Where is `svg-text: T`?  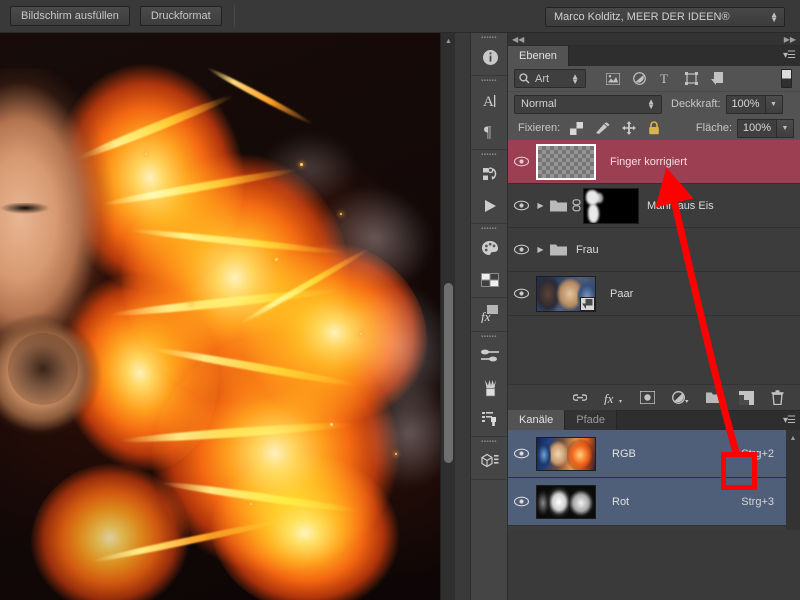 svg-text: T is located at coordinates (664, 78).